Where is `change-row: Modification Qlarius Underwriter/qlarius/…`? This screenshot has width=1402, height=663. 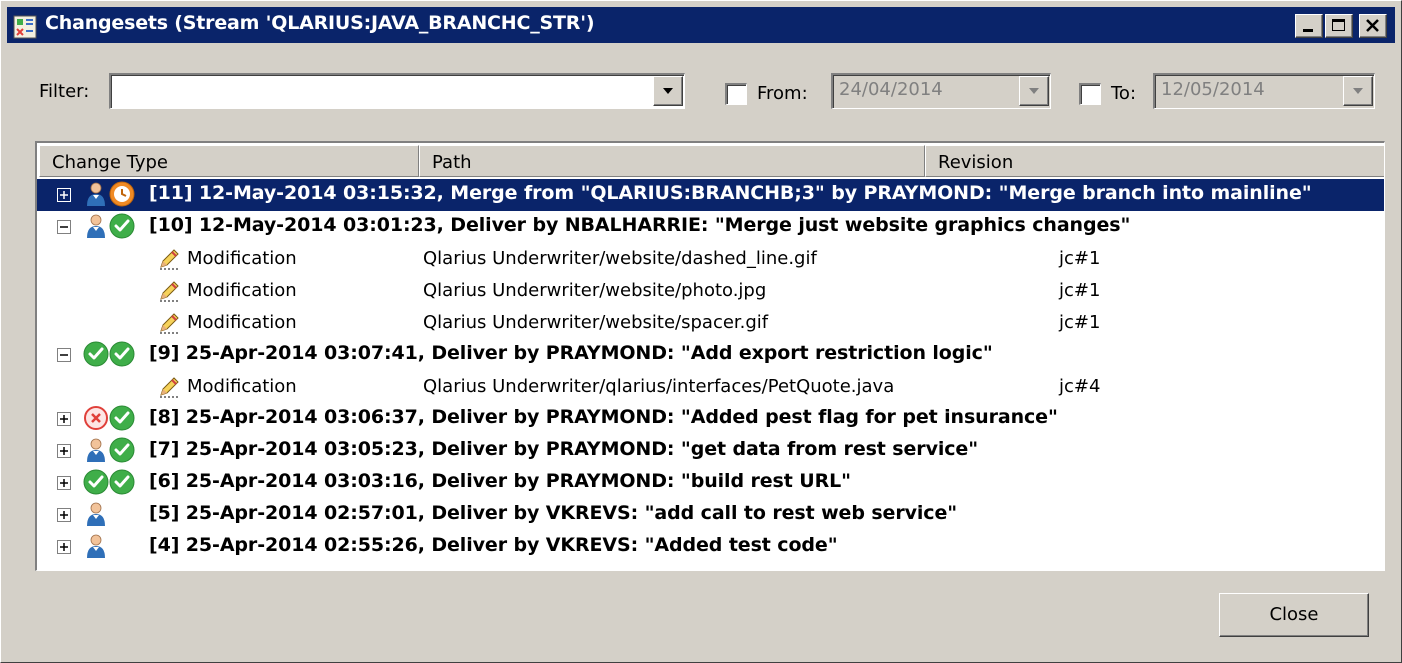
change-row: Modification Qlarius Underwriter/qlarius/… is located at coordinates (710, 387).